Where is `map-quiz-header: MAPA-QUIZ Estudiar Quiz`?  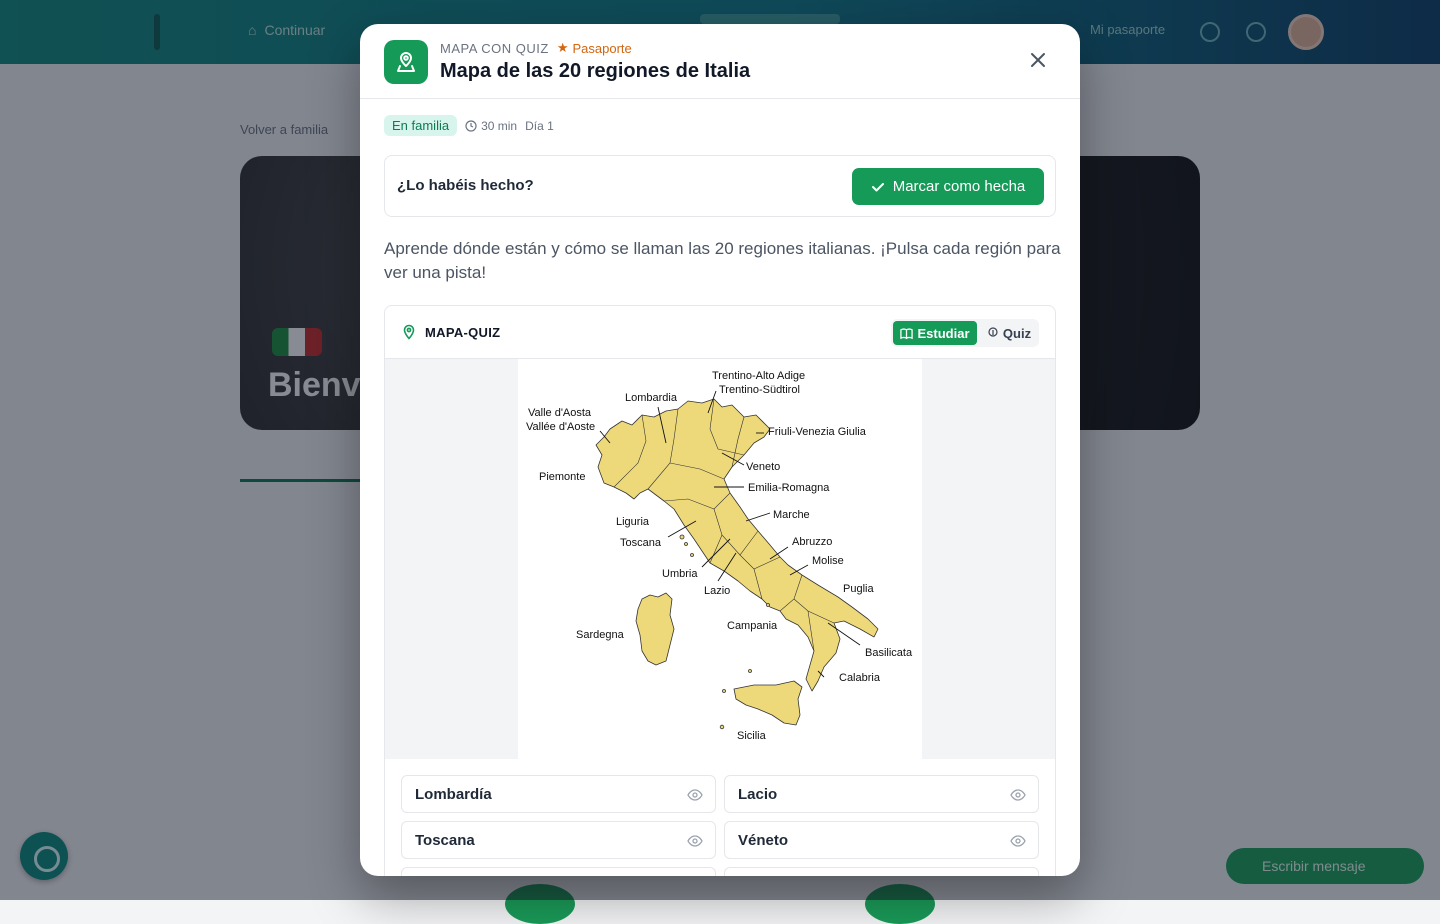 map-quiz-header: MAPA-QUIZ Estudiar Quiz is located at coordinates (720, 332).